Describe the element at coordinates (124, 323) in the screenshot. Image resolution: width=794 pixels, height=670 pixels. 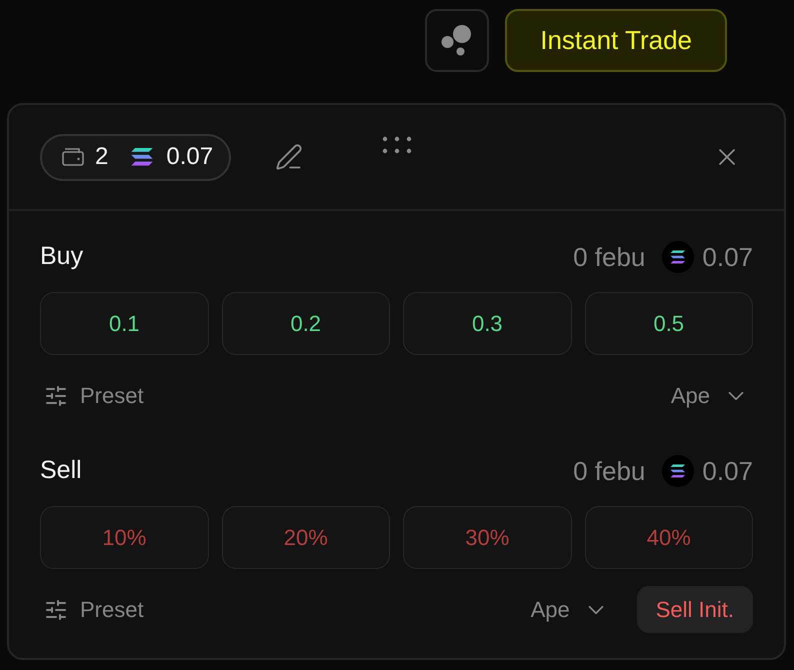
I see `amount-button: 0.1` at that location.